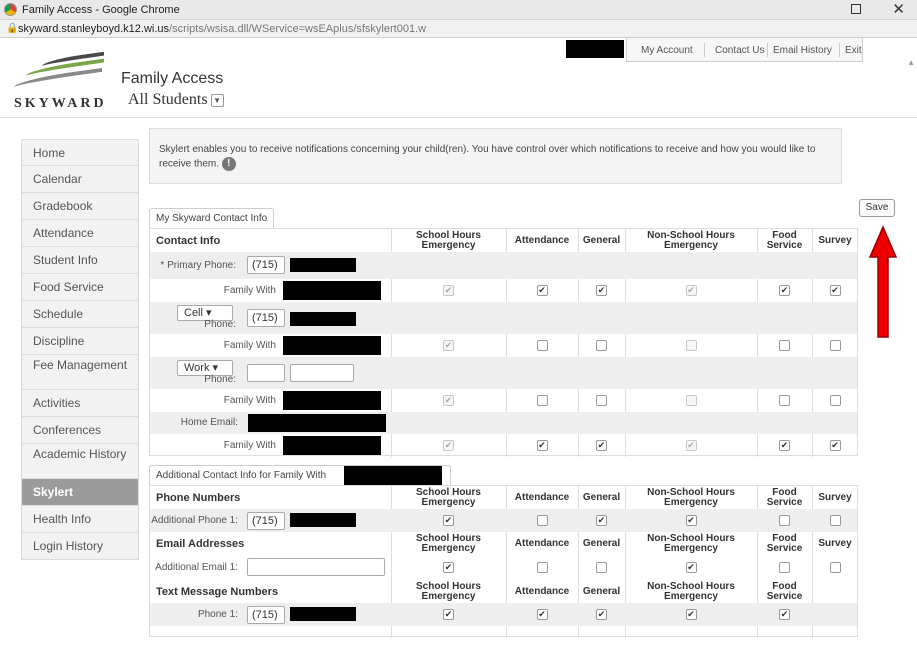  Describe the element at coordinates (80, 341) in the screenshot. I see `sidebar-item-discipline: Discipline` at that location.